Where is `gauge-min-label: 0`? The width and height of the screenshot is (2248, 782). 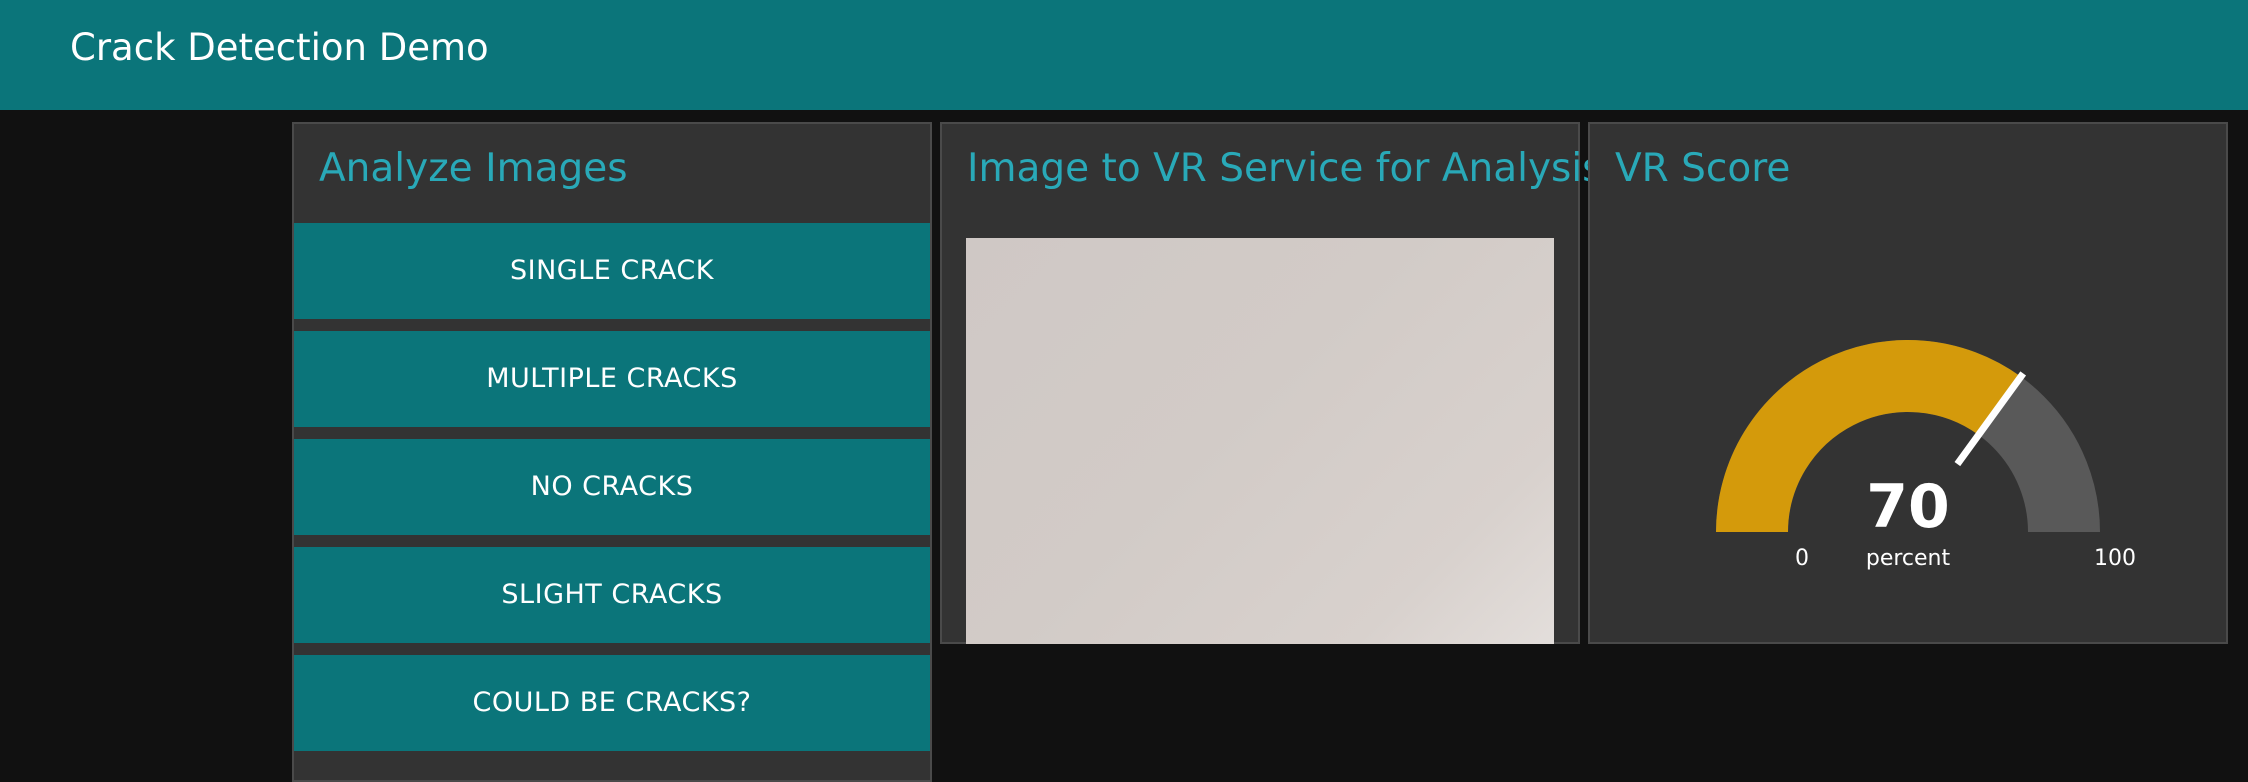
gauge-min-label: 0 is located at coordinates (1802, 558).